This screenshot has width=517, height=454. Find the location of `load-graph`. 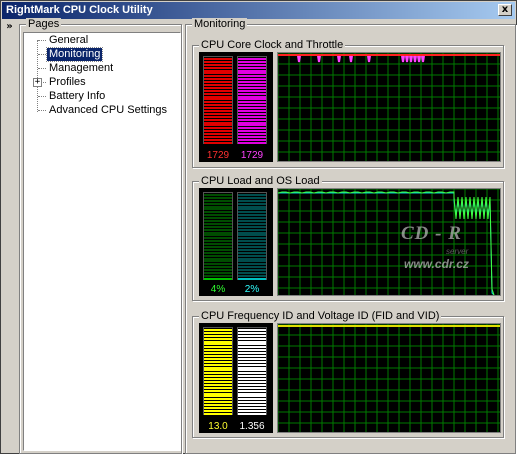

load-graph is located at coordinates (389, 242).